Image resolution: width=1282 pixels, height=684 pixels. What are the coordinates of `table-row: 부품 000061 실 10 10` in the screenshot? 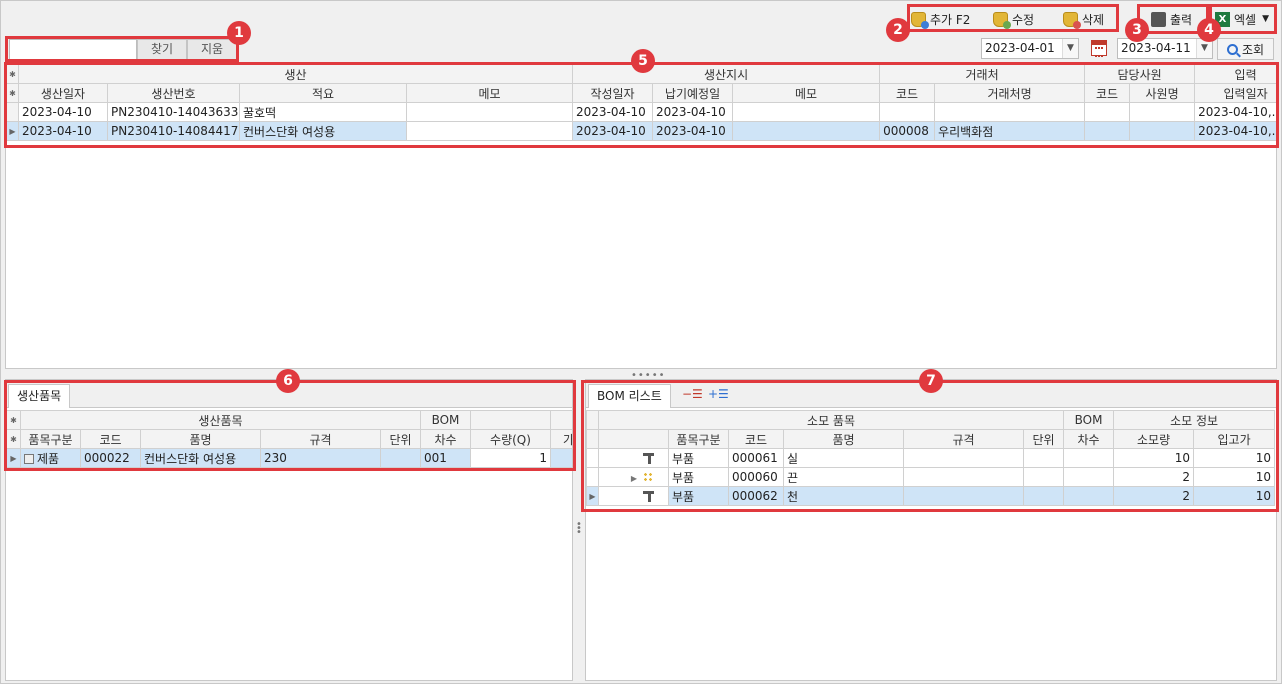 It's located at (931, 458).